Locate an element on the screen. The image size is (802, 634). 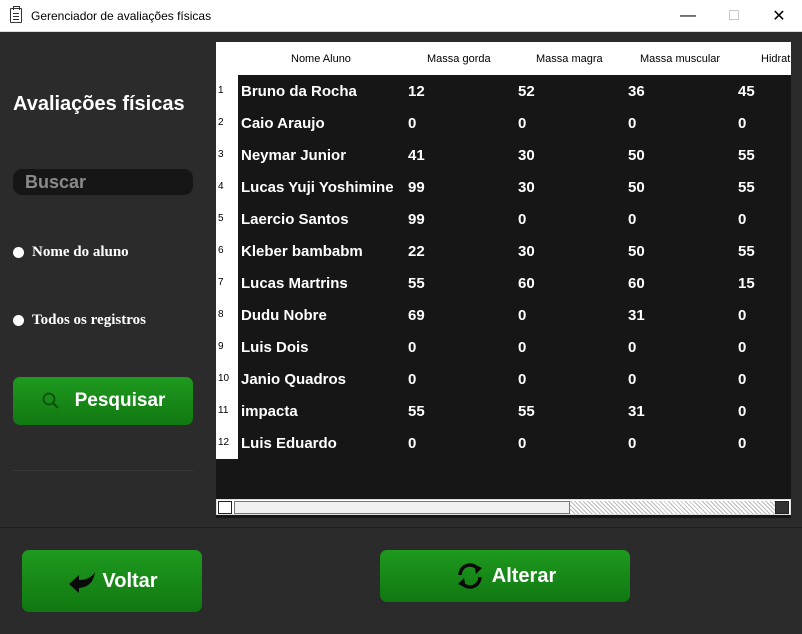
table-row: Luis Dois 0 0 0 0 is located at coordinates (514, 347).